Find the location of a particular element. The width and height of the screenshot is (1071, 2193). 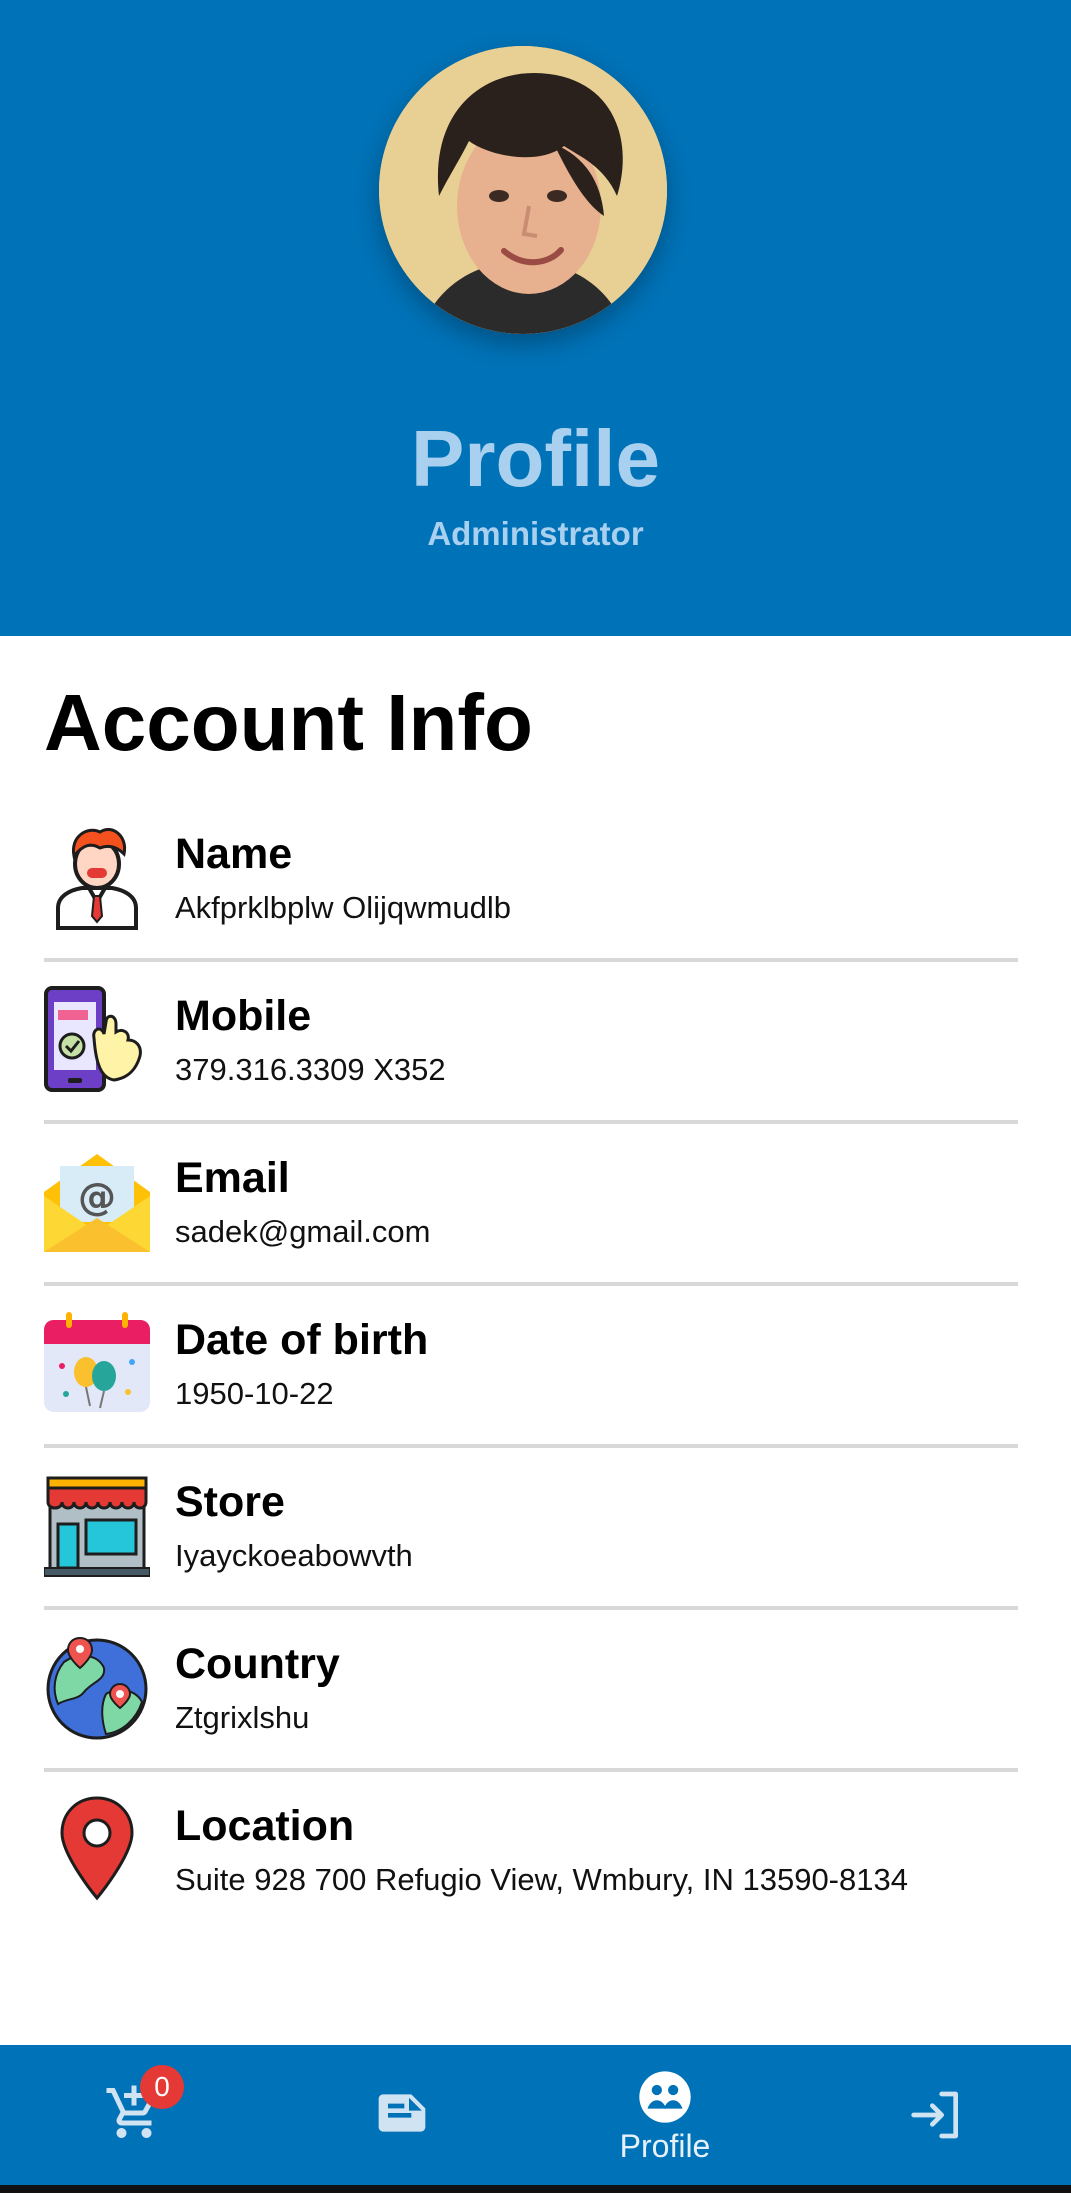

info-label: Location is located at coordinates (265, 1826).